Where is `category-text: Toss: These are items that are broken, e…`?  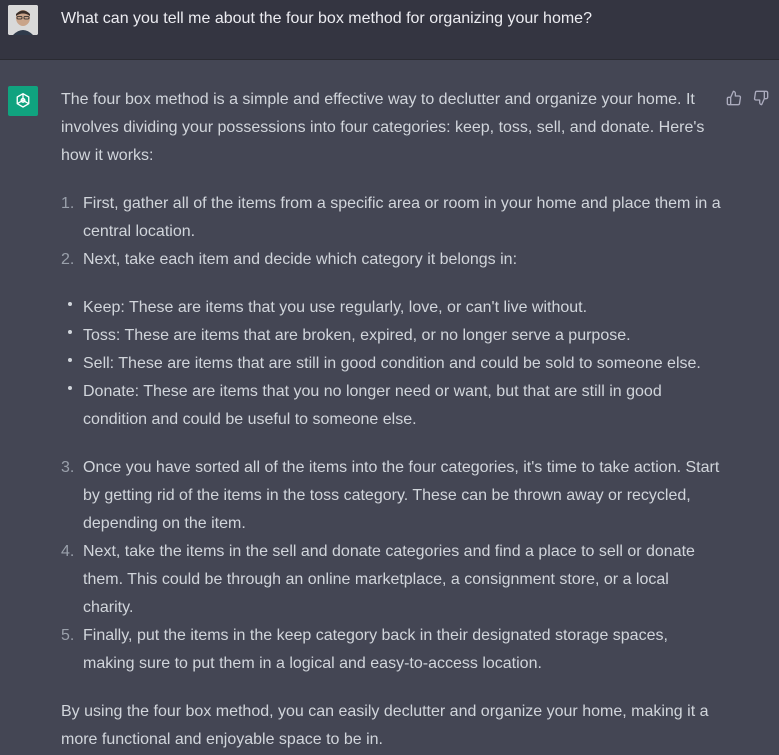 category-text: Toss: These are items that are broken, e… is located at coordinates (357, 335).